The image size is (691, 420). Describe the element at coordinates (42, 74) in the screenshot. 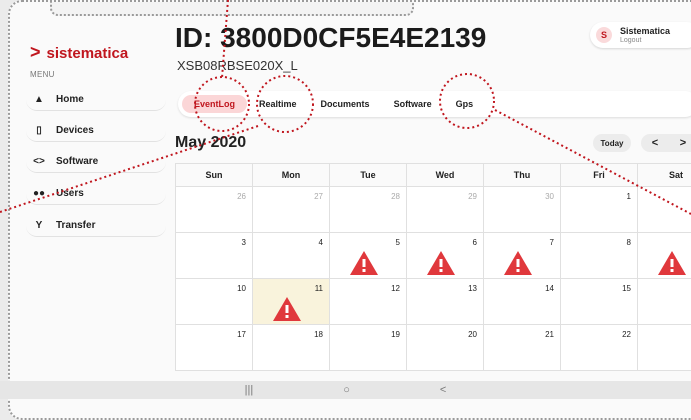

I see `menu-title: MENU` at that location.